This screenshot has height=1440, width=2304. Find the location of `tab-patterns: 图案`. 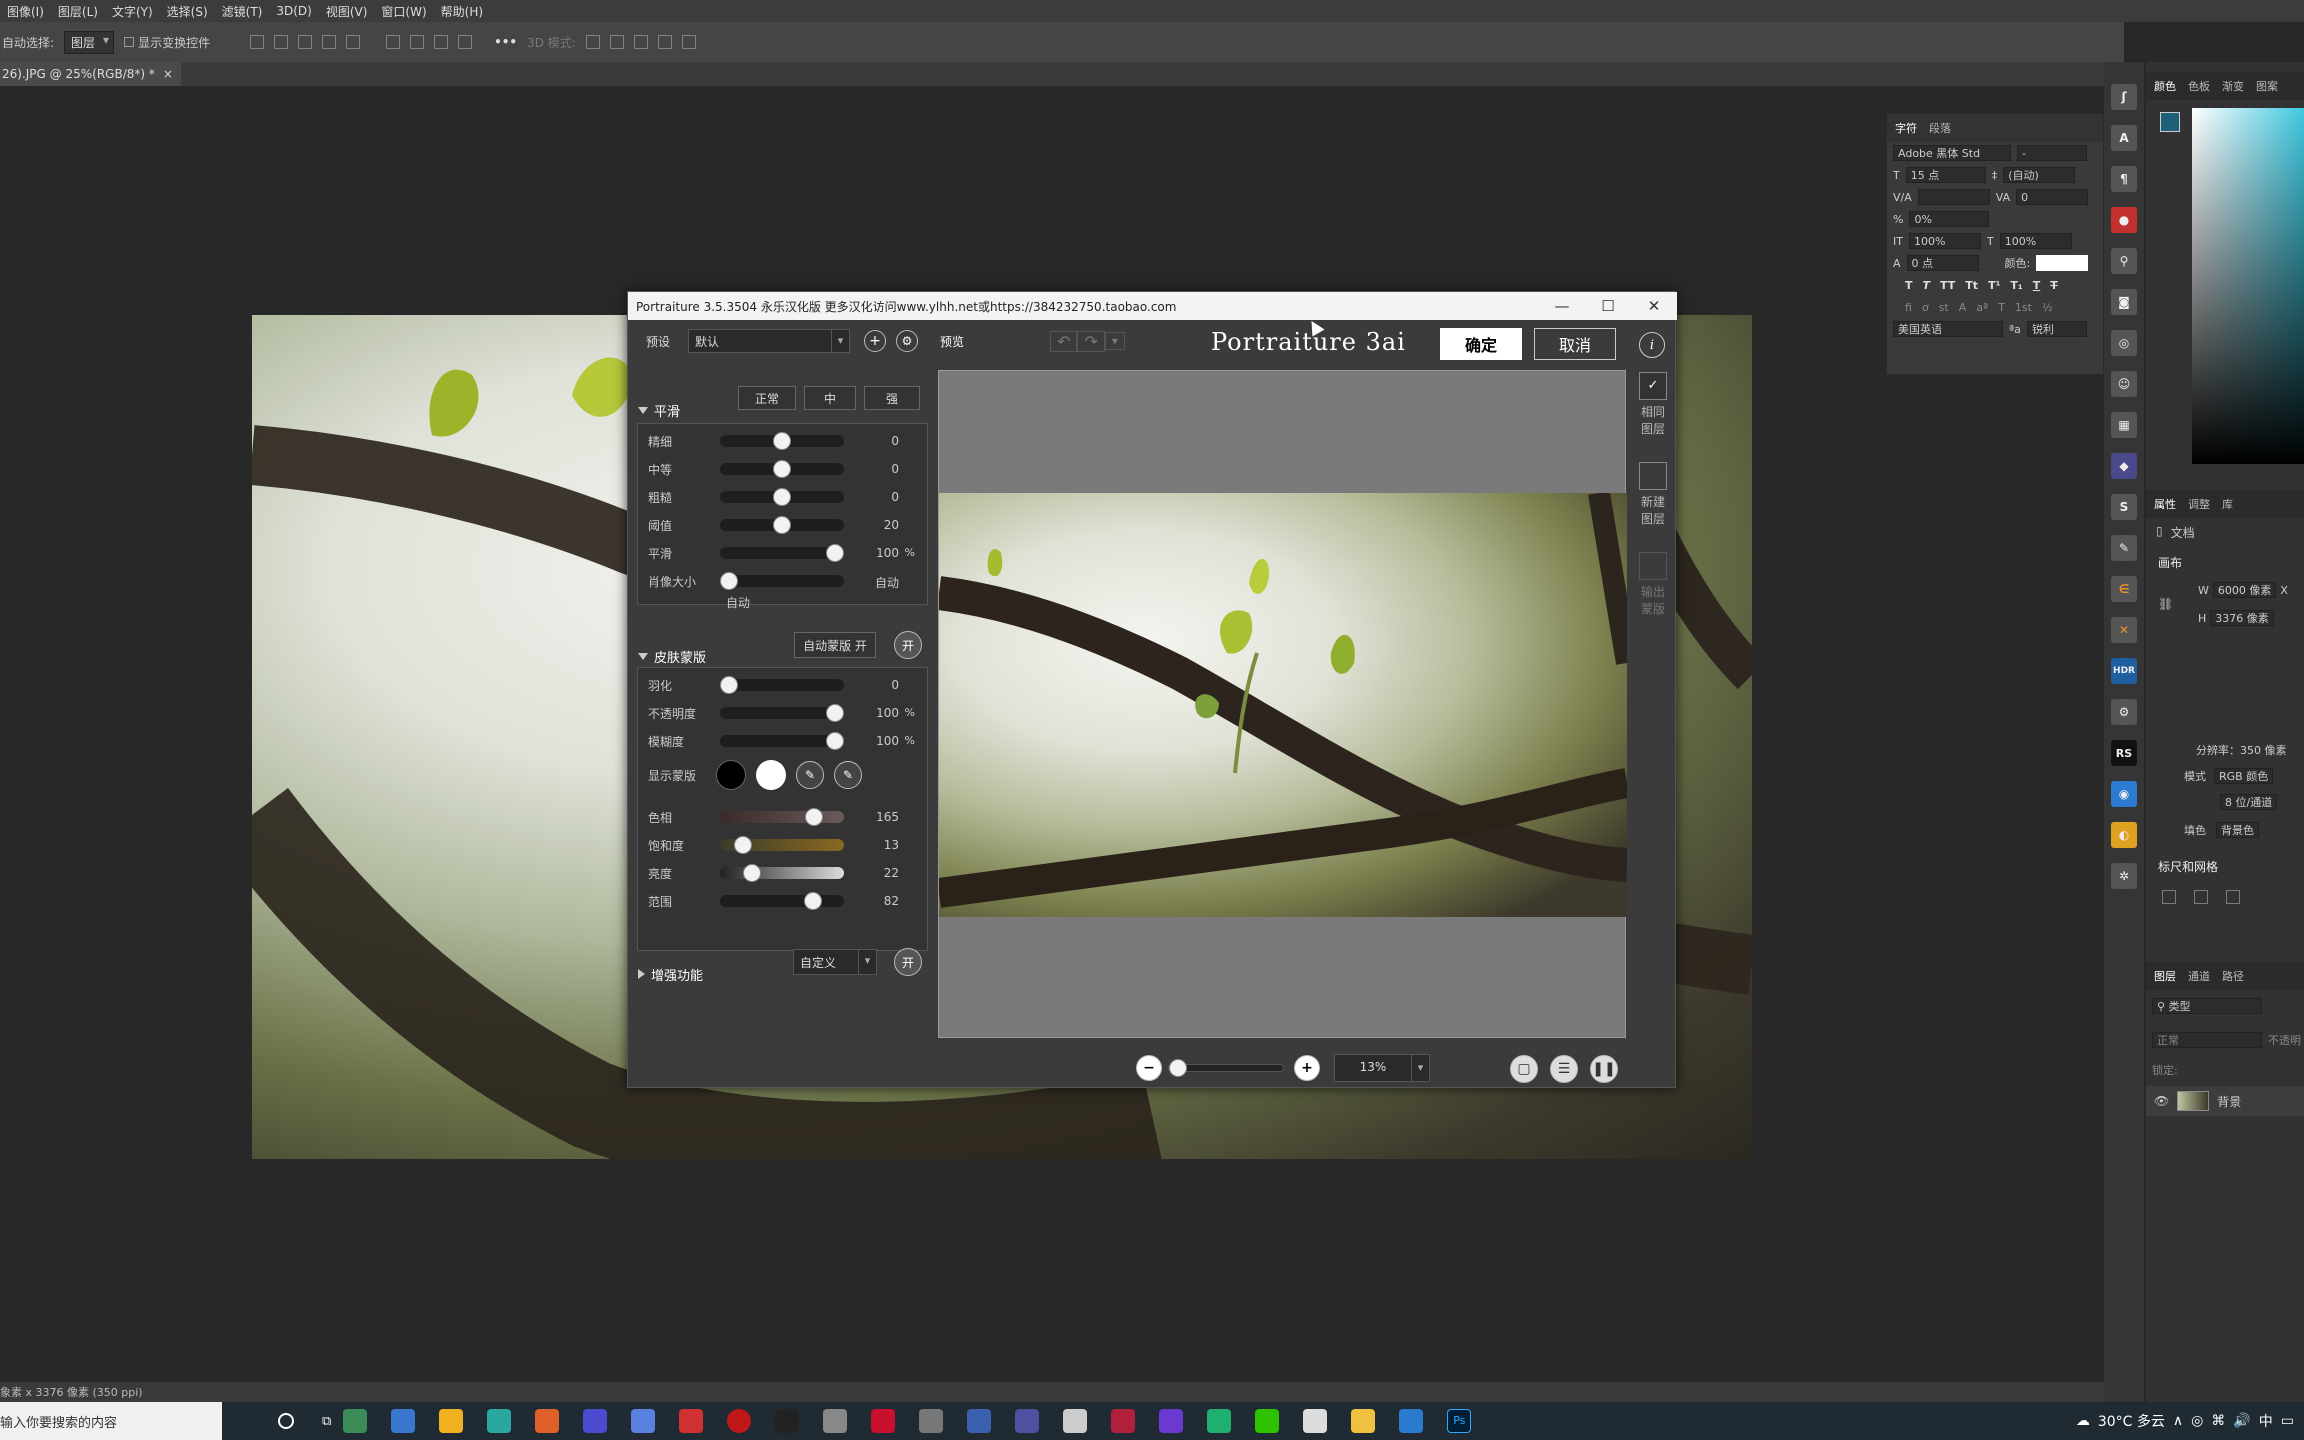

tab-patterns: 图案 is located at coordinates (2267, 86).